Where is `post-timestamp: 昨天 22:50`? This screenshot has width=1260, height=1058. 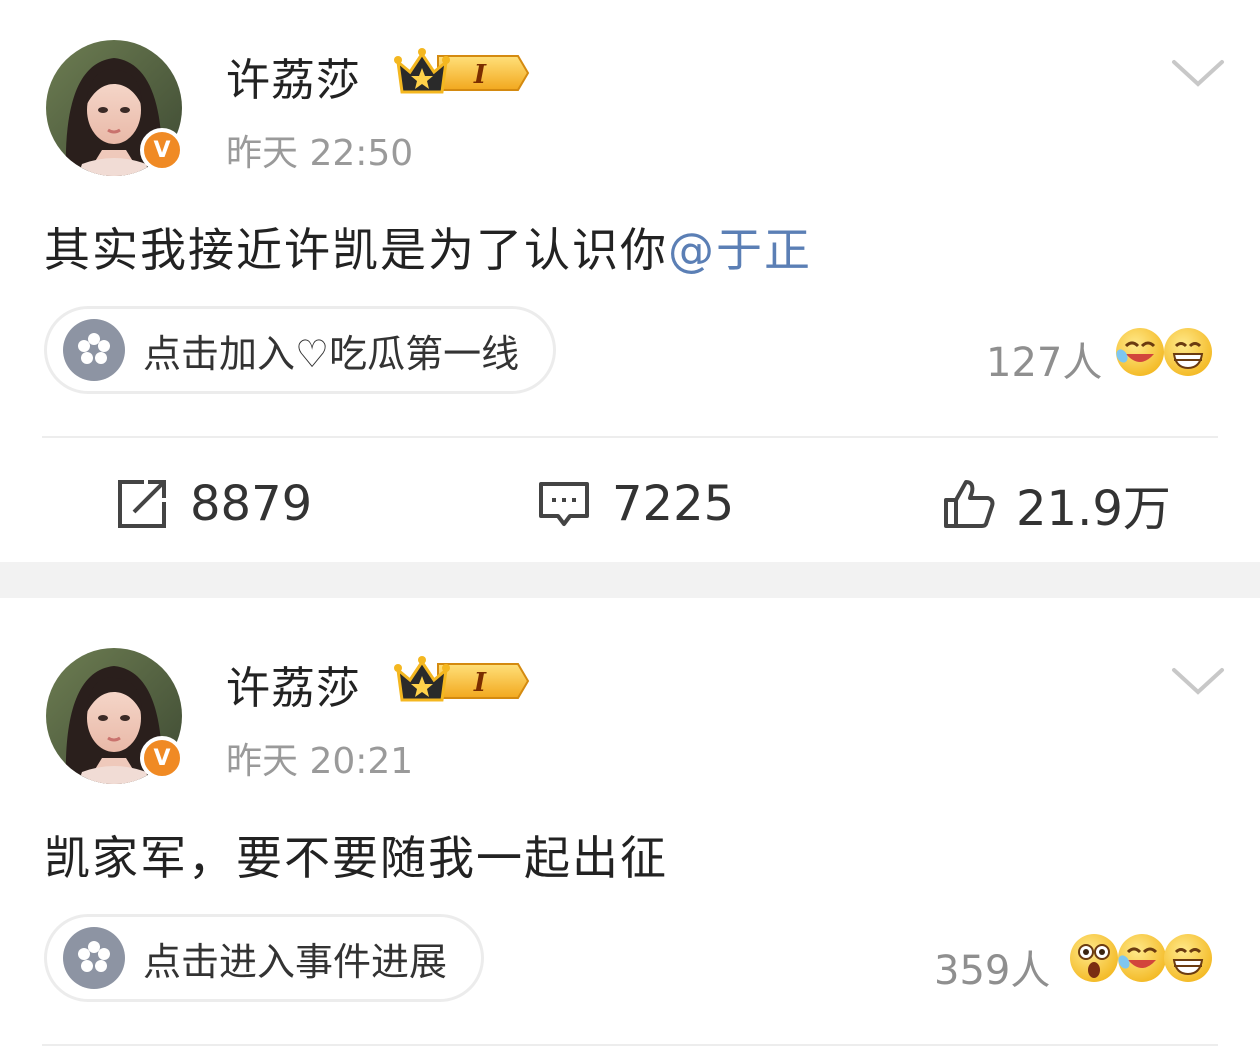 post-timestamp: 昨天 22:50 is located at coordinates (320, 153).